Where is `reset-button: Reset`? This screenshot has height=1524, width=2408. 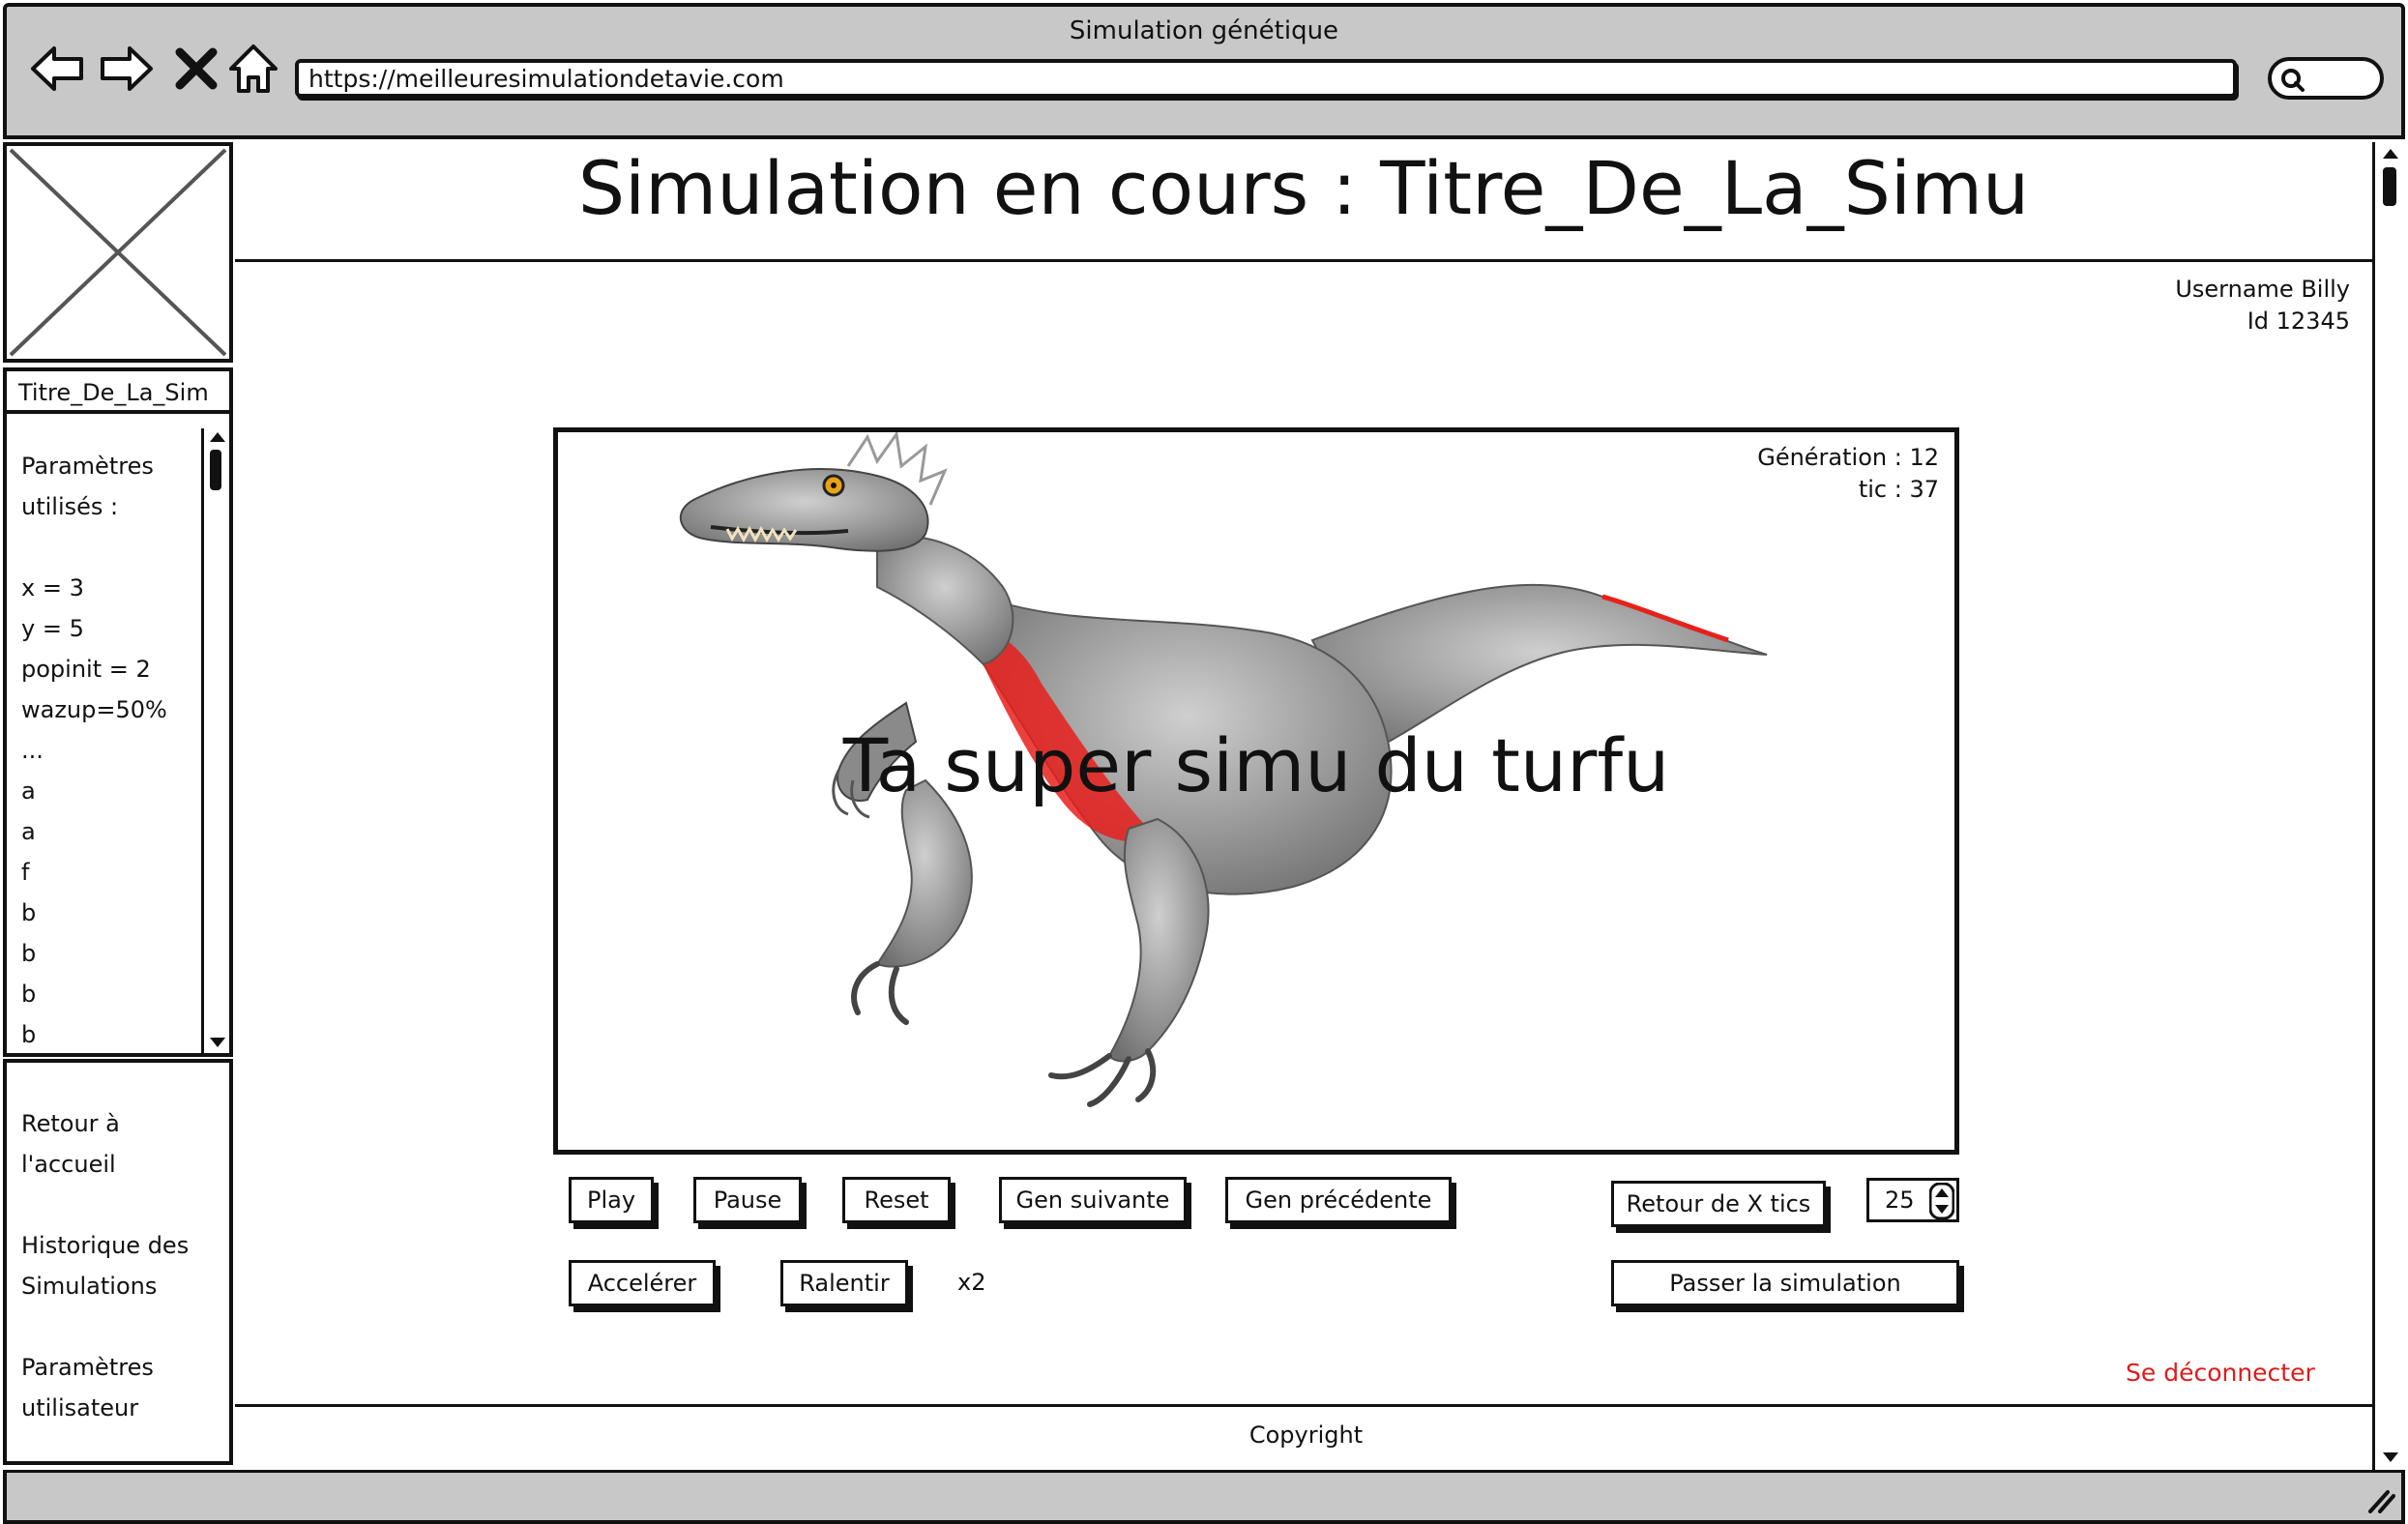
reset-button: Reset is located at coordinates (896, 1200).